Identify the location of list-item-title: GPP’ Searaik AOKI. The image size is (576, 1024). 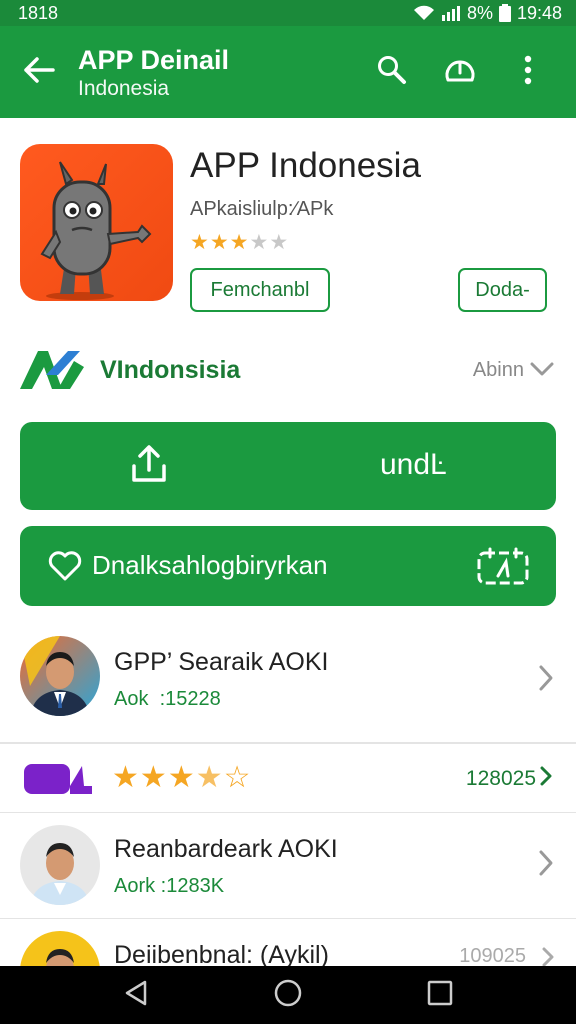
(221, 662).